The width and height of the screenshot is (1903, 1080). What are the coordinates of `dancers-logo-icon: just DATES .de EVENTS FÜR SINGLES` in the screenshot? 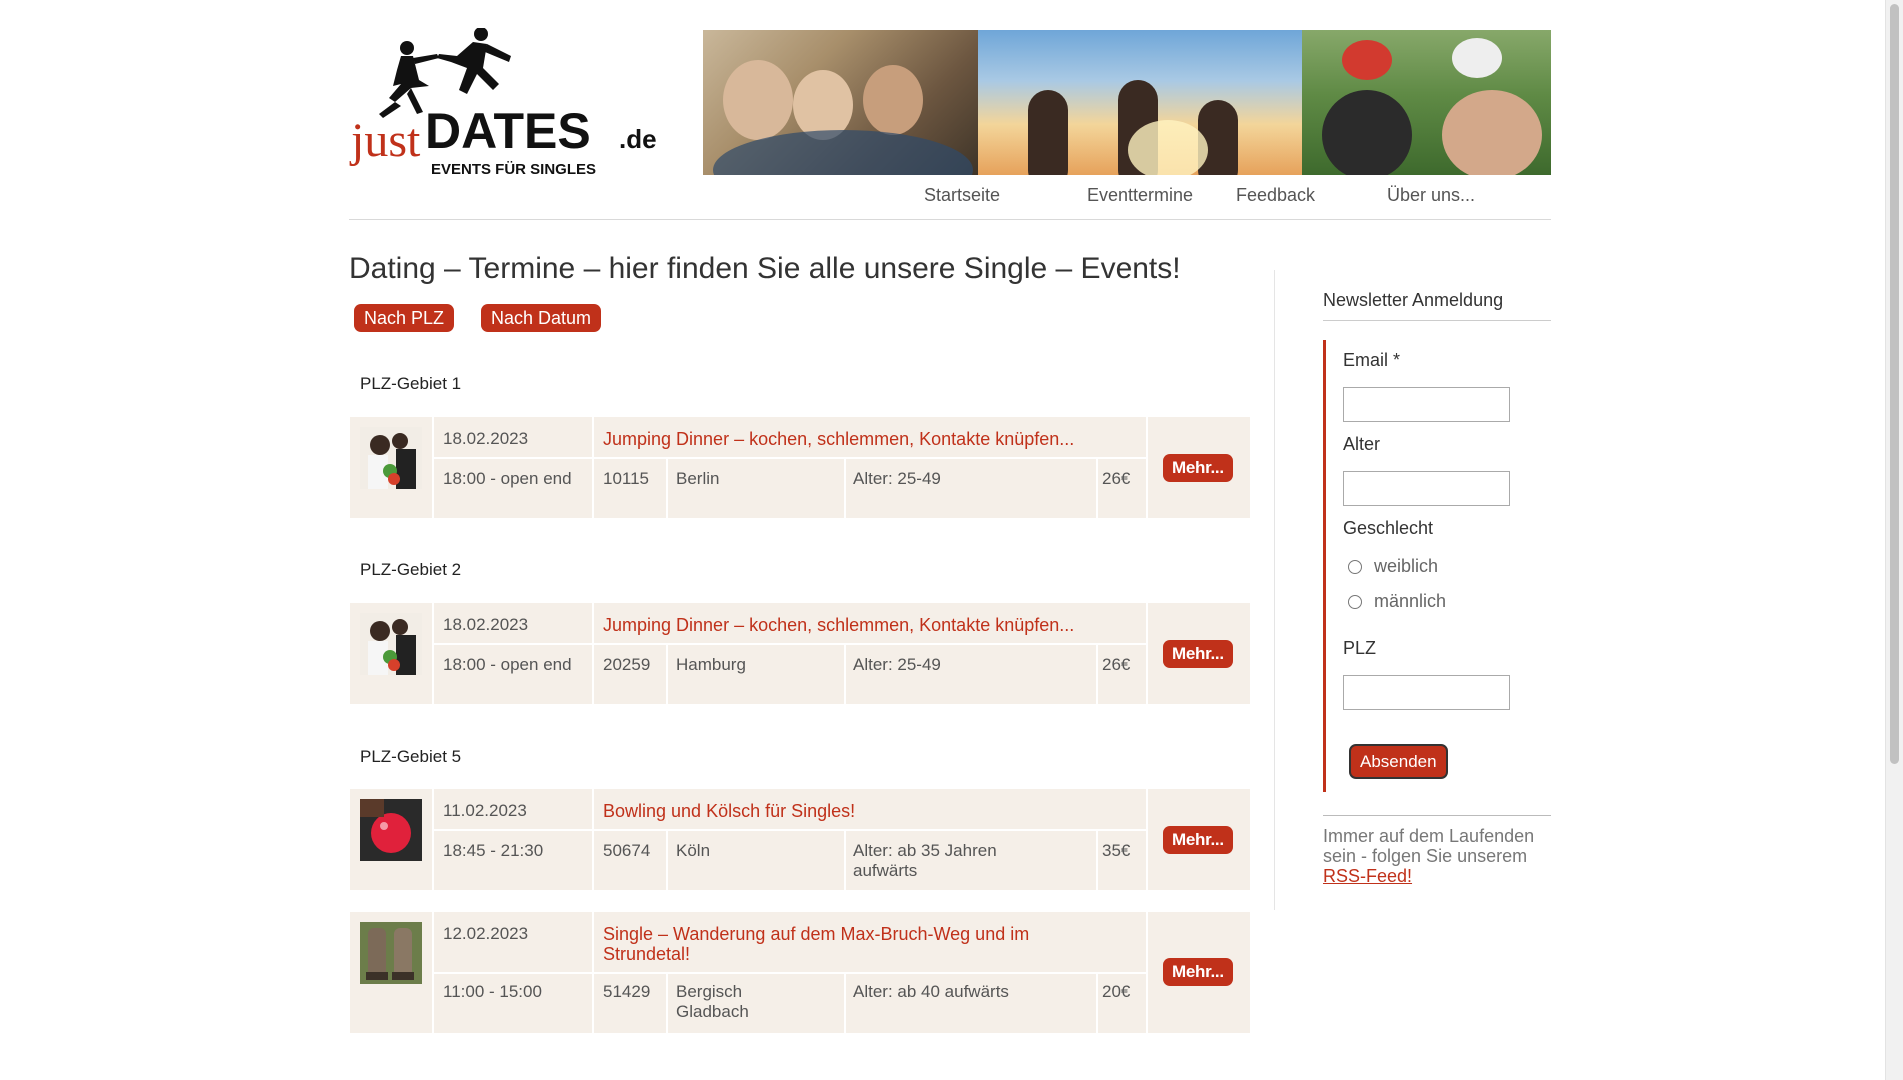 It's located at (503, 102).